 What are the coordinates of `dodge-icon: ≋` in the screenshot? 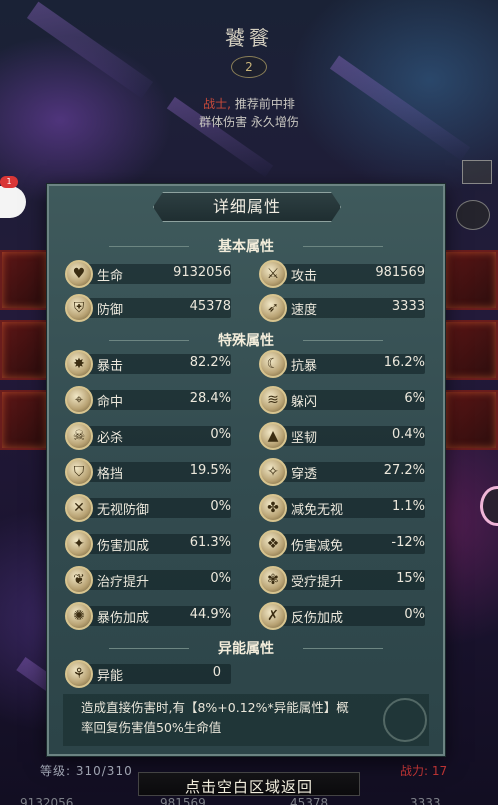 It's located at (273, 400).